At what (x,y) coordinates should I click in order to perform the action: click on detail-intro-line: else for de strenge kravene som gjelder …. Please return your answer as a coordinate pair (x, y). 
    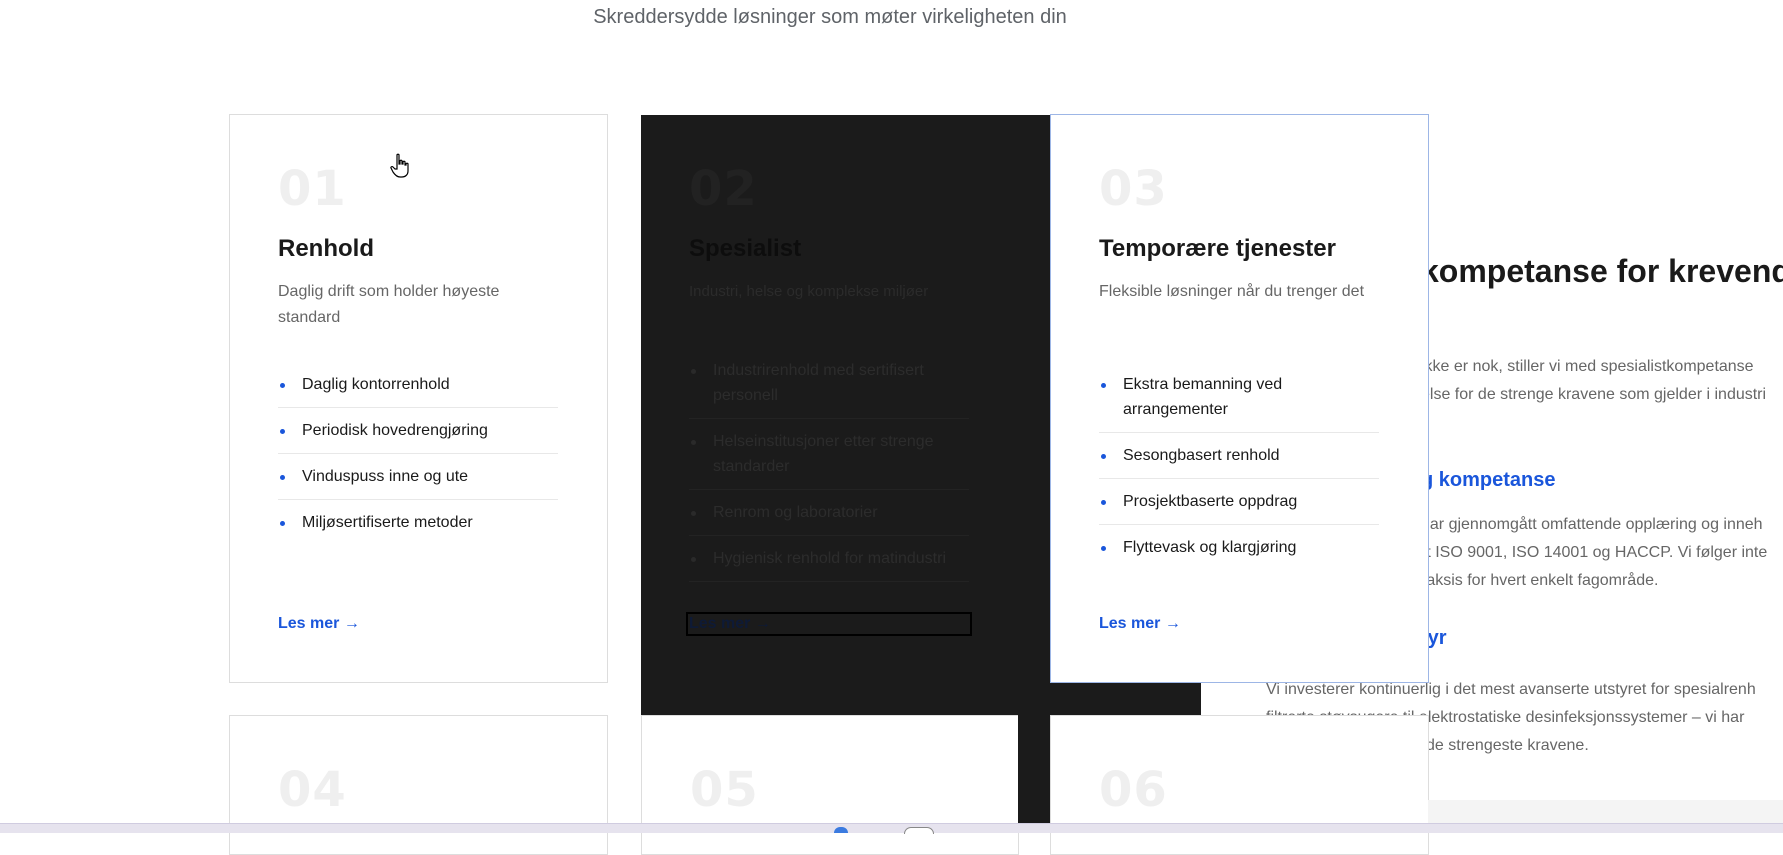
    Looking at the image, I should click on (1594, 394).